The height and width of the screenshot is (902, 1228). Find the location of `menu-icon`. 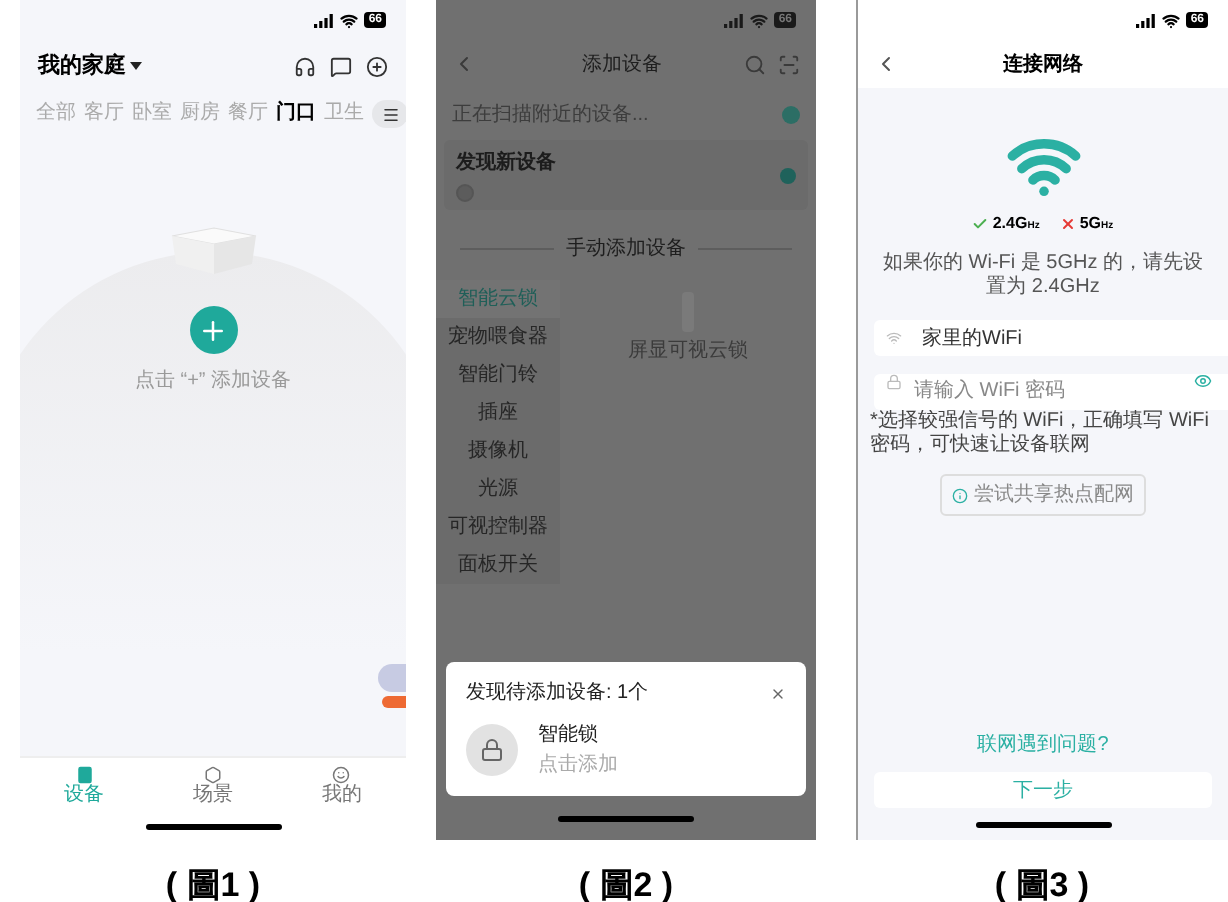

menu-icon is located at coordinates (390, 114).